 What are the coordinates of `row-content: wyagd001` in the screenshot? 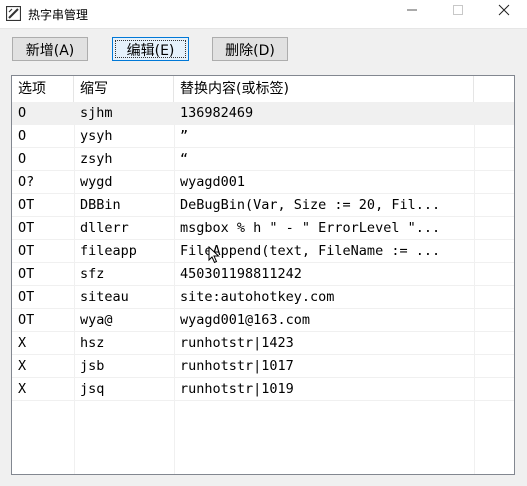 It's located at (213, 182).